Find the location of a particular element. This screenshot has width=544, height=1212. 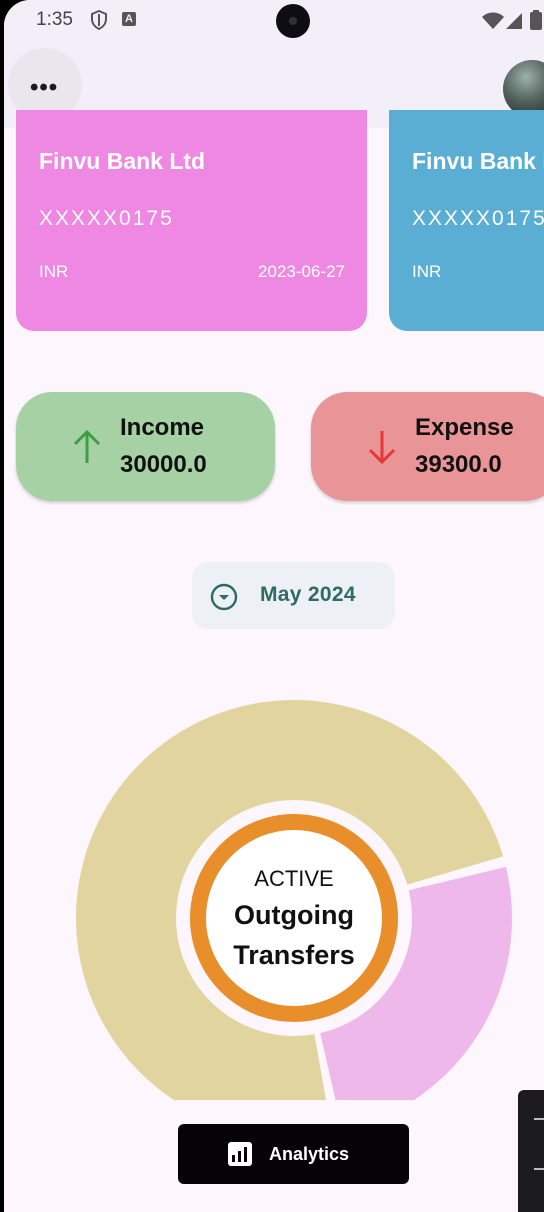

arrow-up-icon is located at coordinates (87, 446).